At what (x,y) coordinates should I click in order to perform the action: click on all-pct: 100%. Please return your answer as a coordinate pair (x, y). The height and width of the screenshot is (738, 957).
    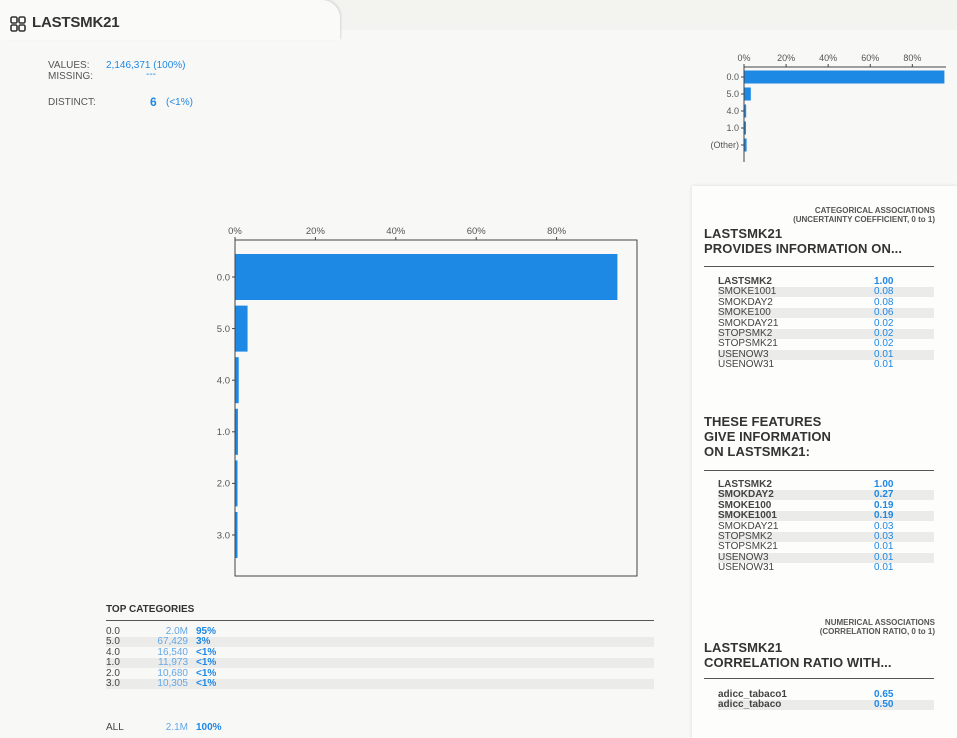
    Looking at the image, I should click on (209, 727).